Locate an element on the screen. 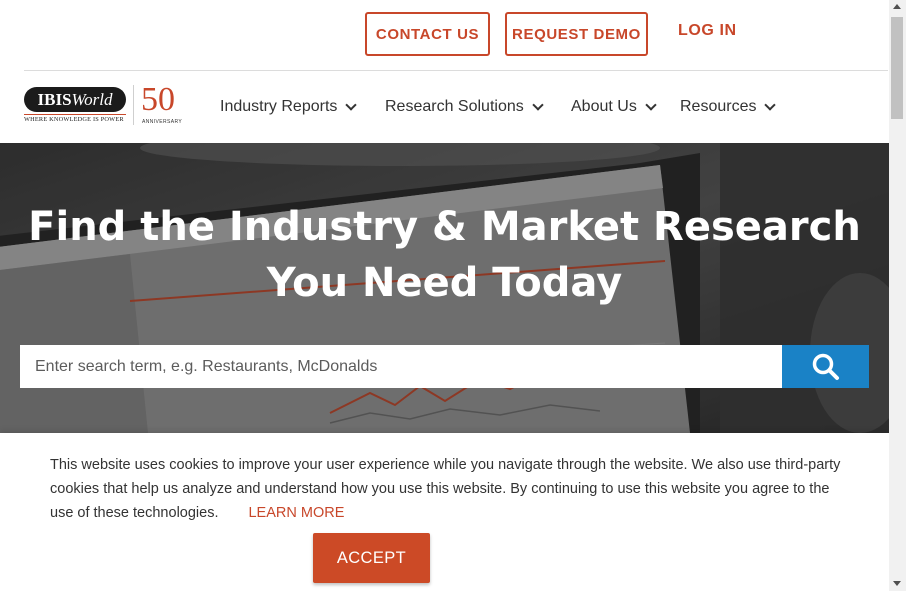 The height and width of the screenshot is (591, 906). logo-separator is located at coordinates (133, 105).